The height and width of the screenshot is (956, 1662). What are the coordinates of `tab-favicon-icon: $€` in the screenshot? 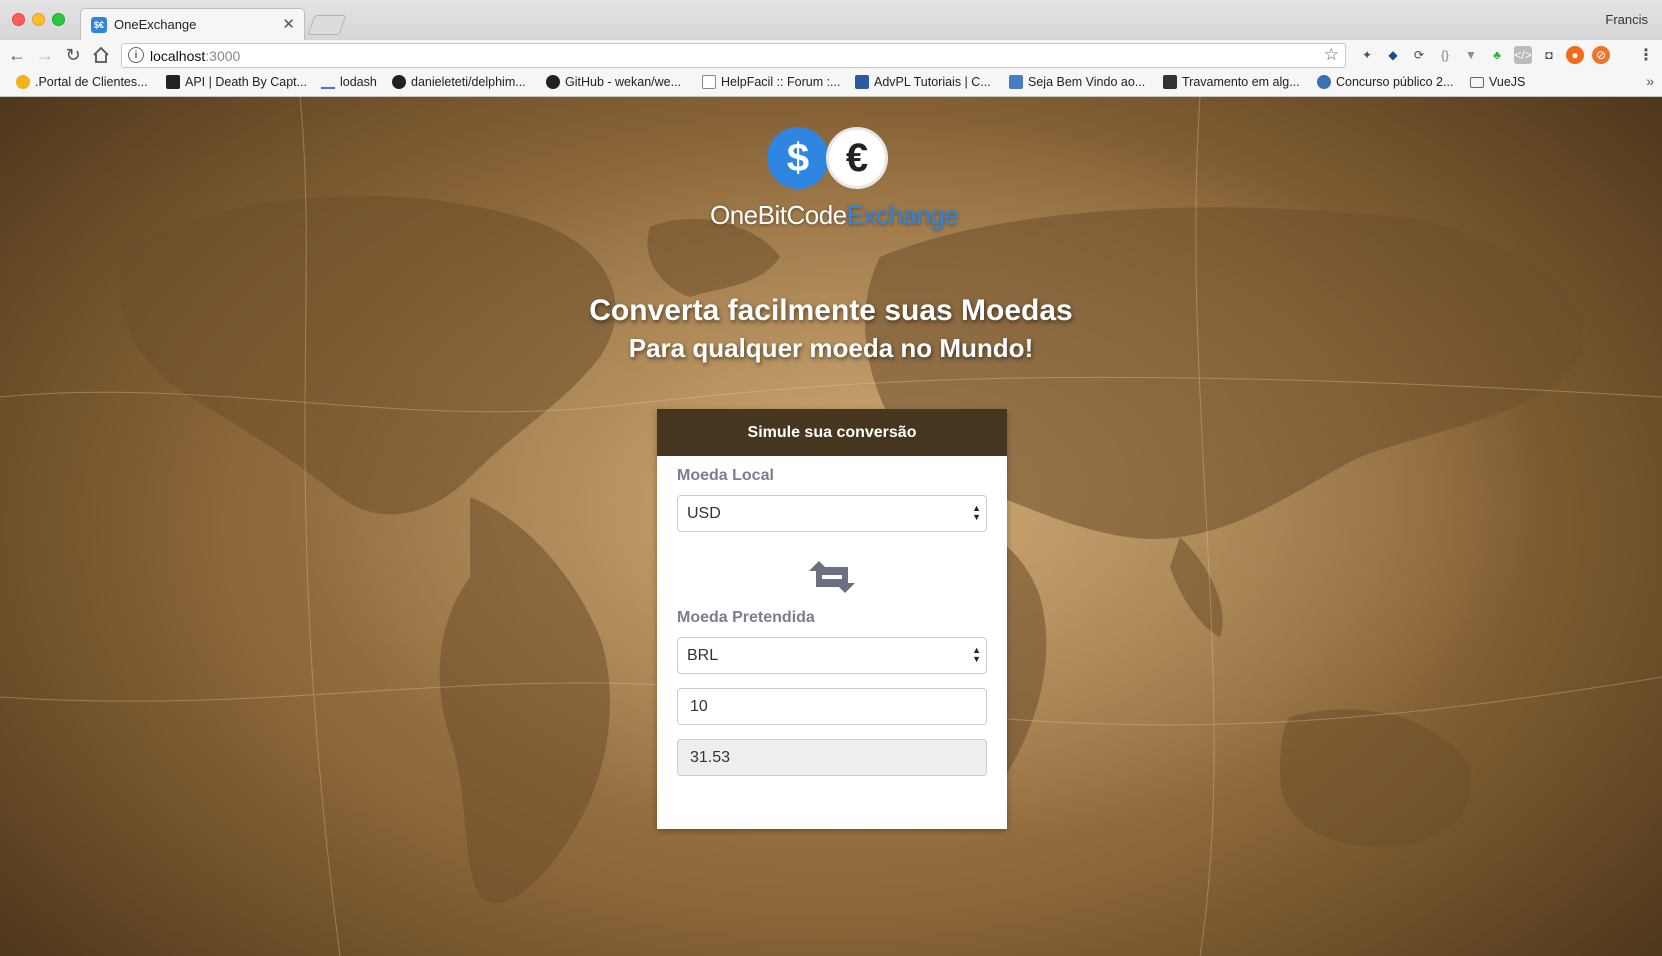 It's located at (99, 25).